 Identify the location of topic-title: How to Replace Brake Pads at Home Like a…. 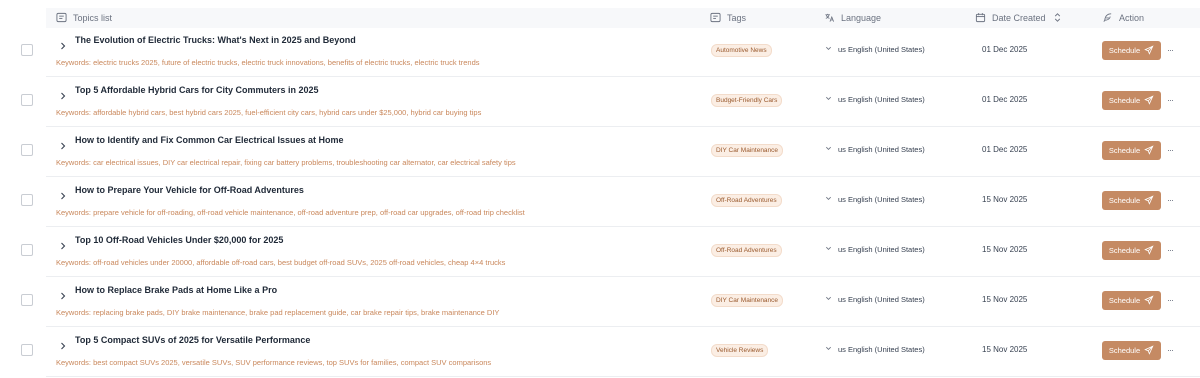
(176, 290).